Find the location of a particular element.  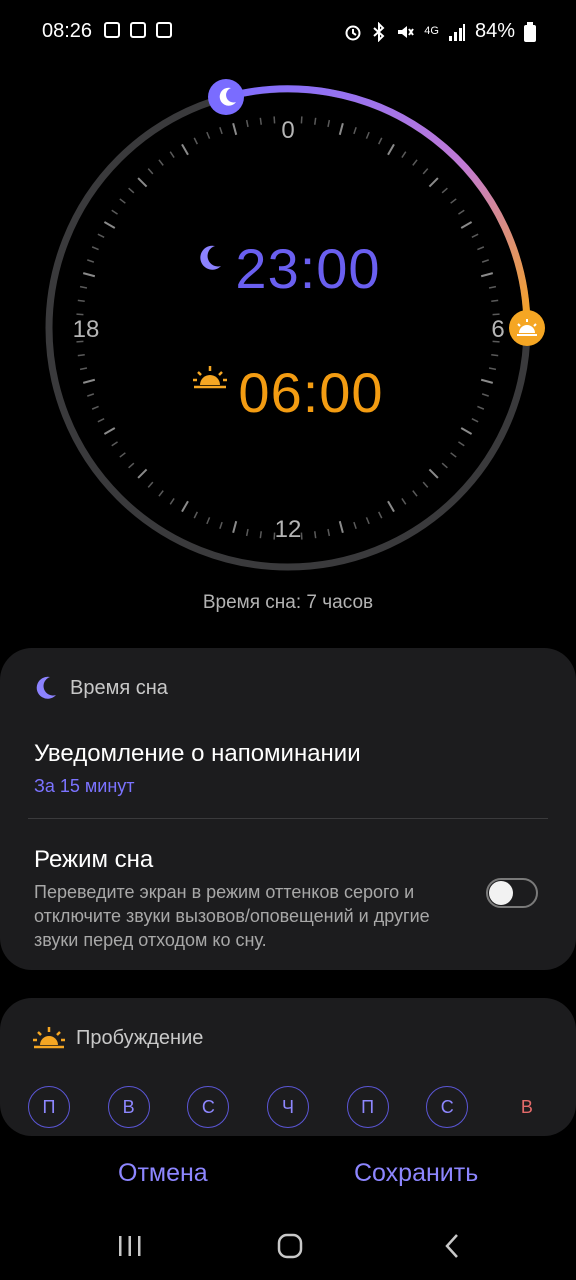

network-type: 4G is located at coordinates (431, 31).